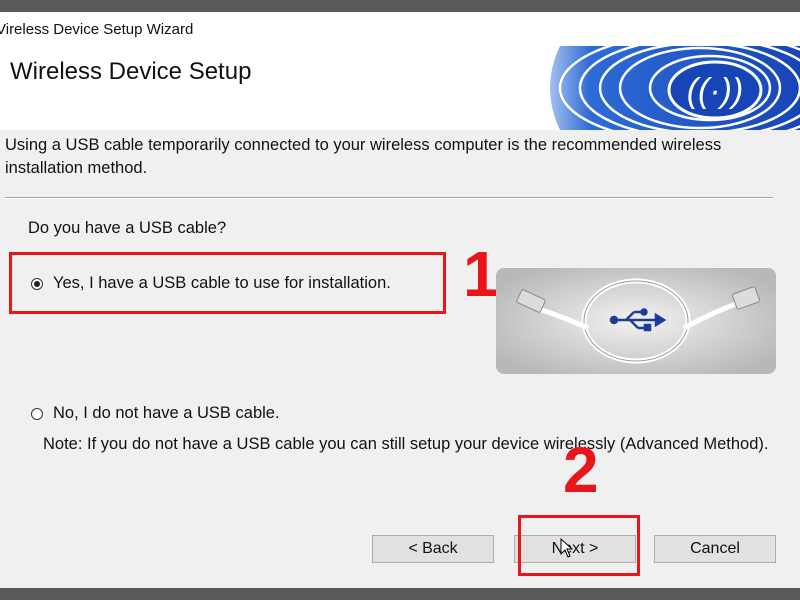  Describe the element at coordinates (567, 548) in the screenshot. I see `mouse-cursor-icon` at that location.